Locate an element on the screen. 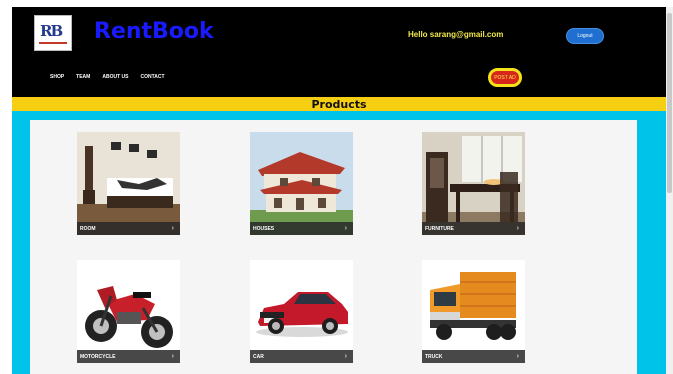 This screenshot has height=374, width=673. scrollbar-thumb is located at coordinates (669, 103).